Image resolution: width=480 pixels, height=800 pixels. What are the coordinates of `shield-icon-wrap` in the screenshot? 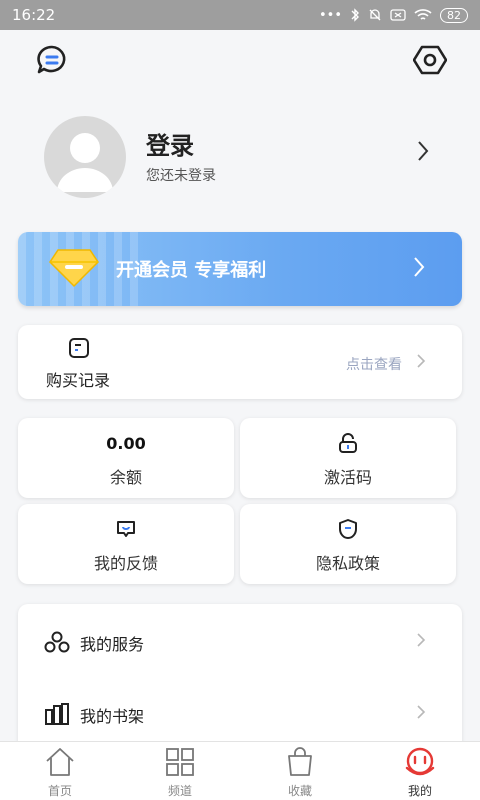 It's located at (348, 529).